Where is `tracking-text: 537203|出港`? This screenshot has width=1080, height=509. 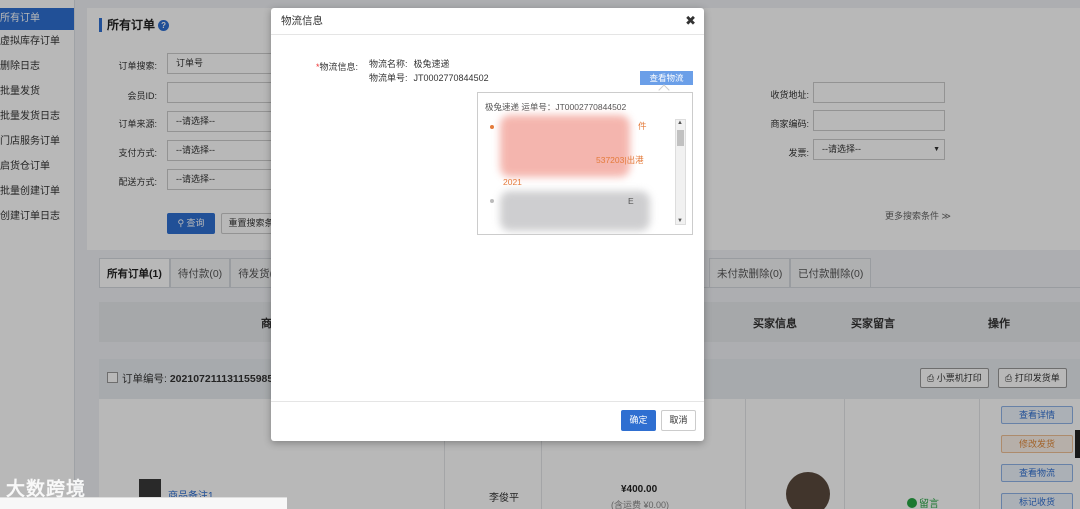
tracking-text: 537203|出港 is located at coordinates (620, 160).